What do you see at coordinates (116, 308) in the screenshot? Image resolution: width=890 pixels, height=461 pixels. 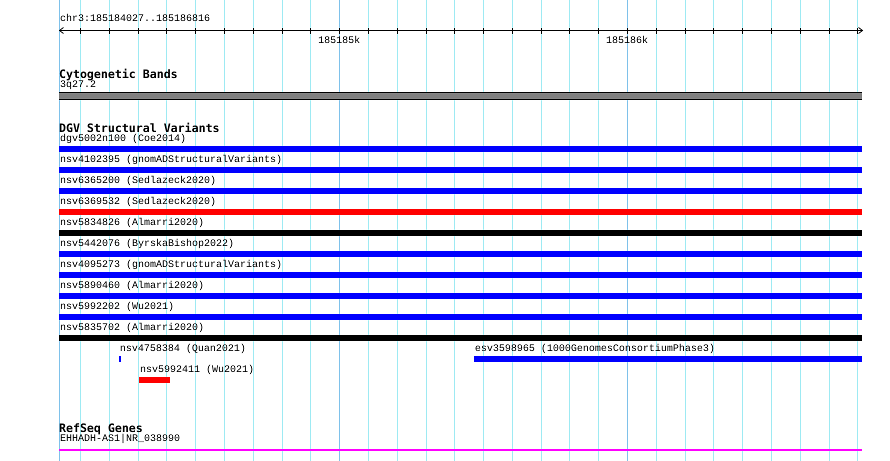 I see `variant-label: nsv5992202 (Wu2021)` at bounding box center [116, 308].